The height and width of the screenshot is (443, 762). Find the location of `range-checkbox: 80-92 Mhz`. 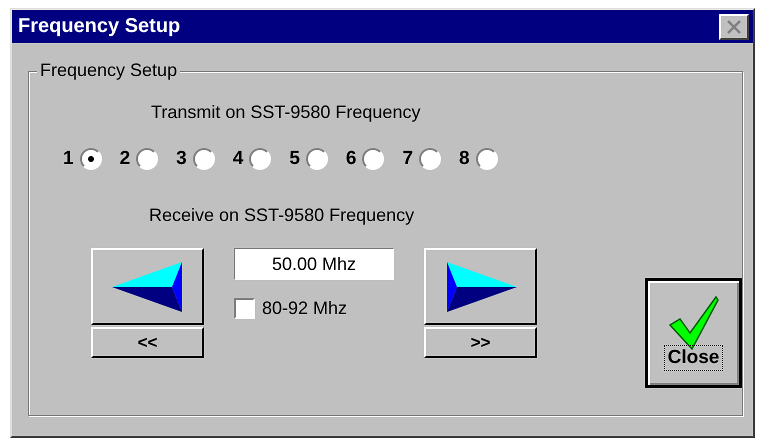

range-checkbox: 80-92 Mhz is located at coordinates (314, 308).